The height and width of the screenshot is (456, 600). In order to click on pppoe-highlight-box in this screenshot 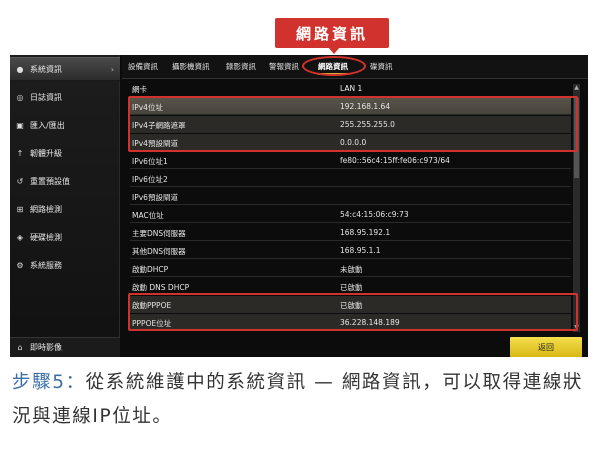, I will do `click(353, 312)`.